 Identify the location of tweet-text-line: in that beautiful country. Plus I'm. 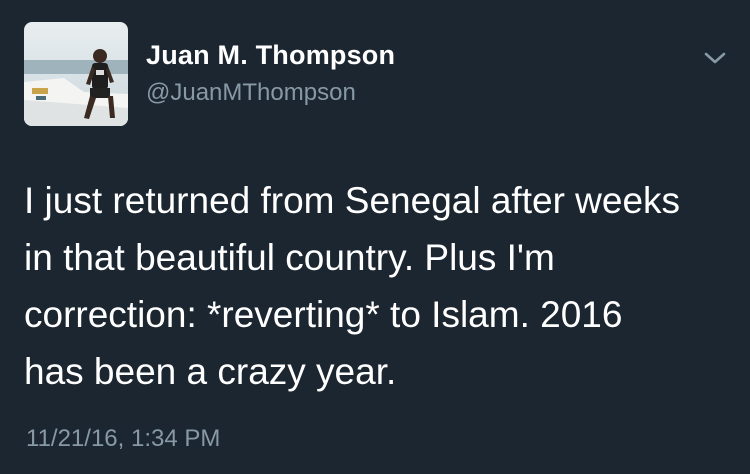
(289, 257).